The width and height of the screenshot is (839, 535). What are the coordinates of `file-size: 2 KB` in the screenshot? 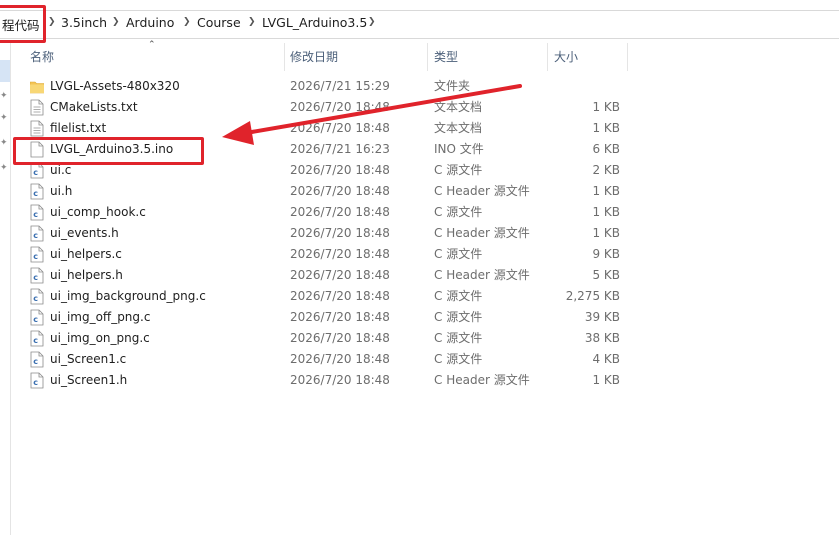 It's located at (606, 170).